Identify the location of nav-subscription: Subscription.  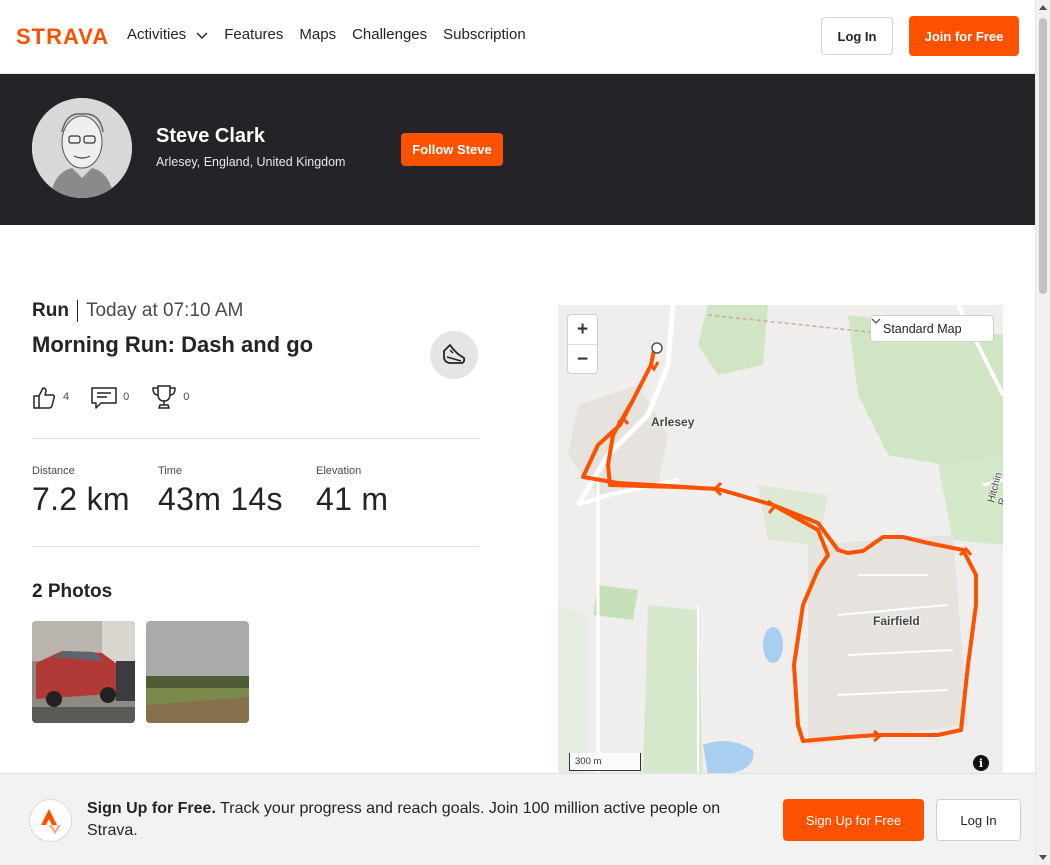
(484, 34).